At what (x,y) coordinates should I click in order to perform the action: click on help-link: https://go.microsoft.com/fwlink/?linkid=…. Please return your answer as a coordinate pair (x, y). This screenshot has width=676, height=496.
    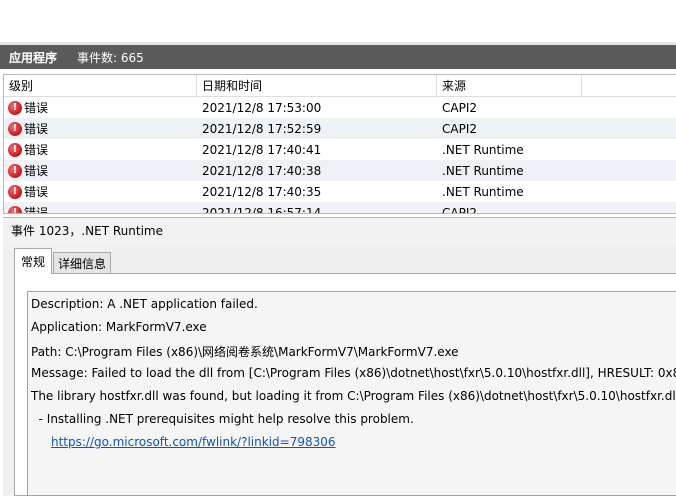
    Looking at the image, I should click on (193, 442).